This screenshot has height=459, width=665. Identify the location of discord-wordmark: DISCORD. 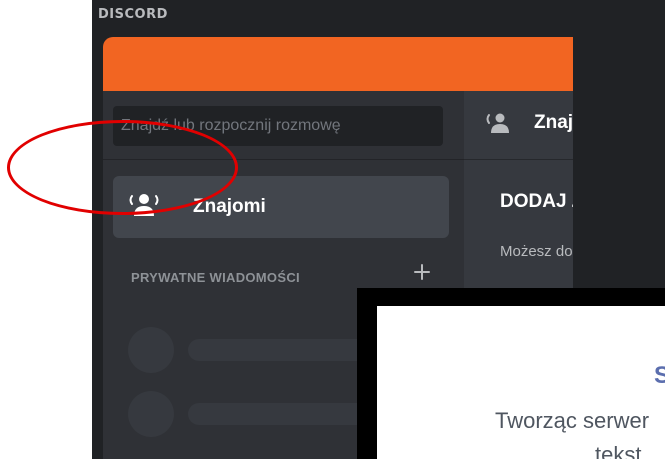
(133, 14).